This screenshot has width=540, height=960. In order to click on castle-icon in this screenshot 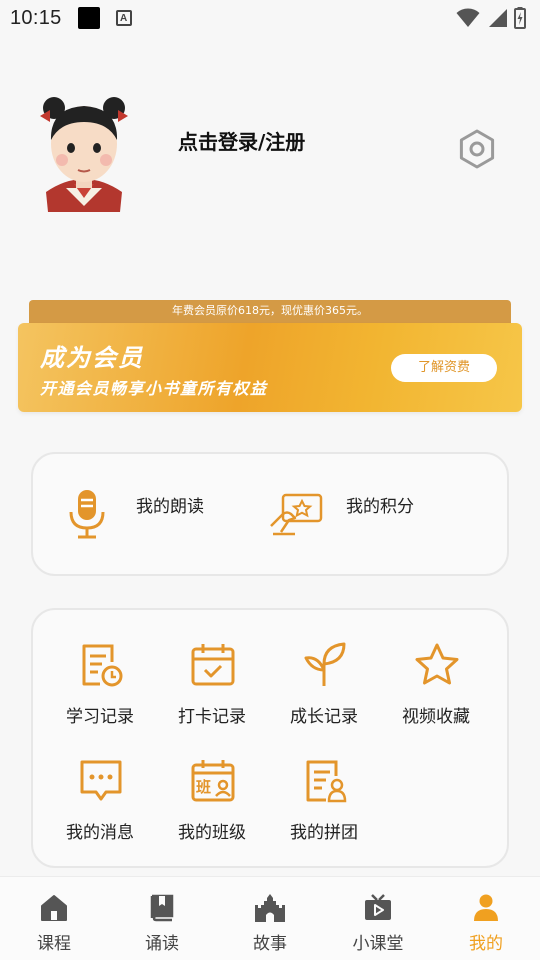, I will do `click(270, 908)`.